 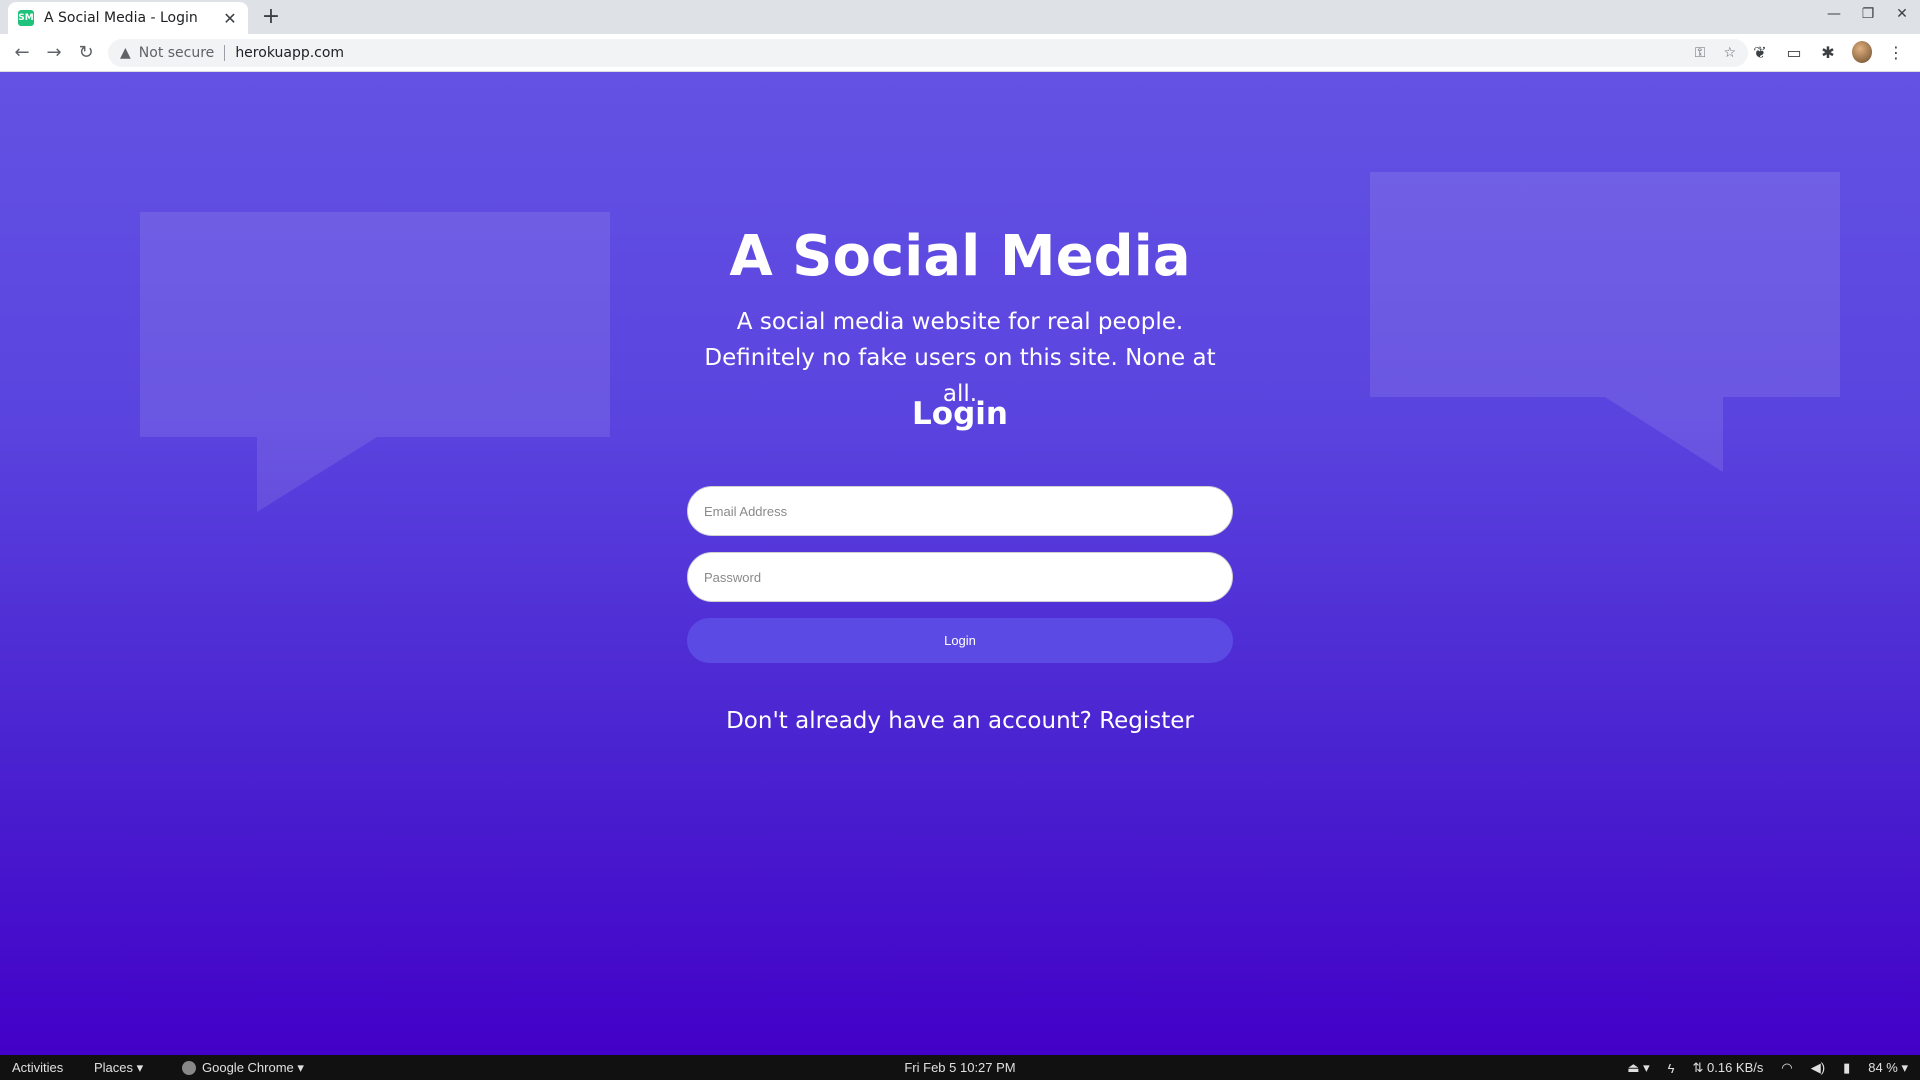 I want to click on tab-title: A Social Media - Login, so click(x=121, y=18).